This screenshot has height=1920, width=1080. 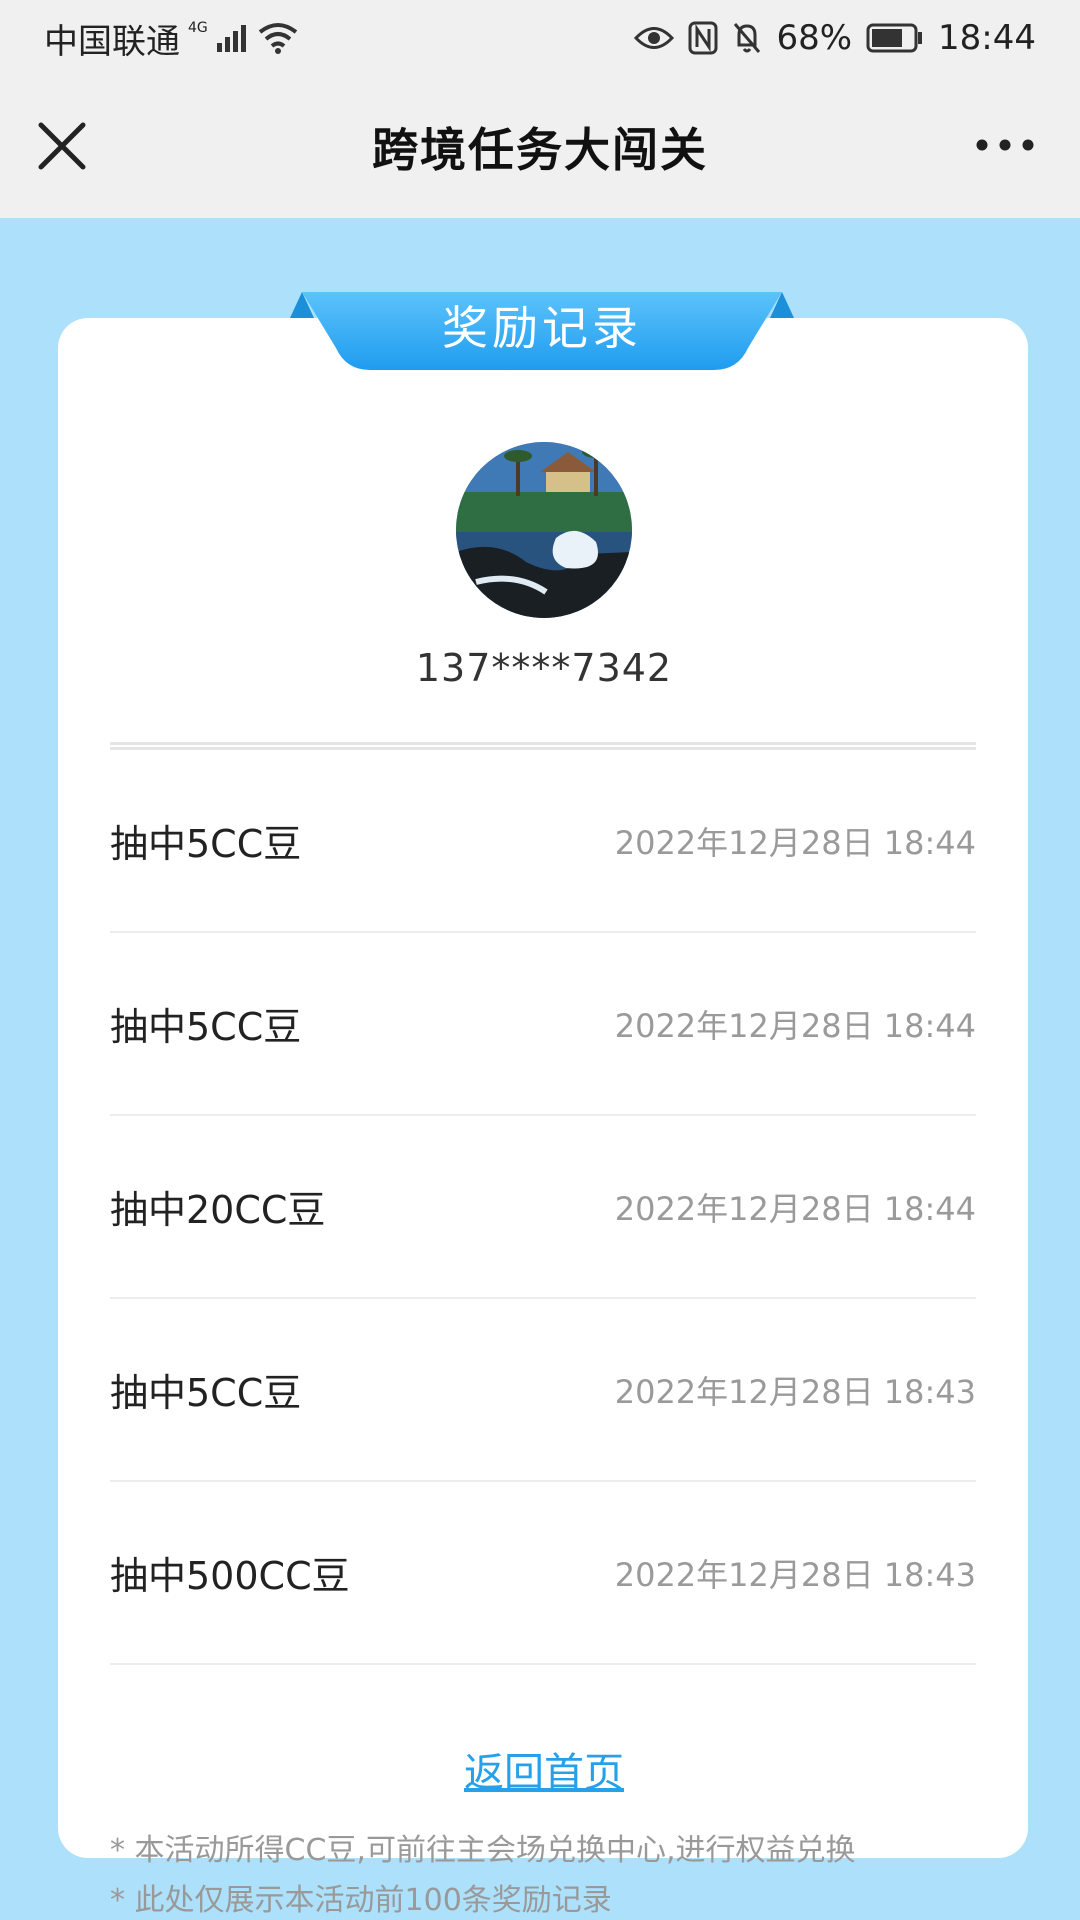 I want to click on list-item: 抽中20CC豆 2022年12月28日 18:44, so click(x=543, y=1207).